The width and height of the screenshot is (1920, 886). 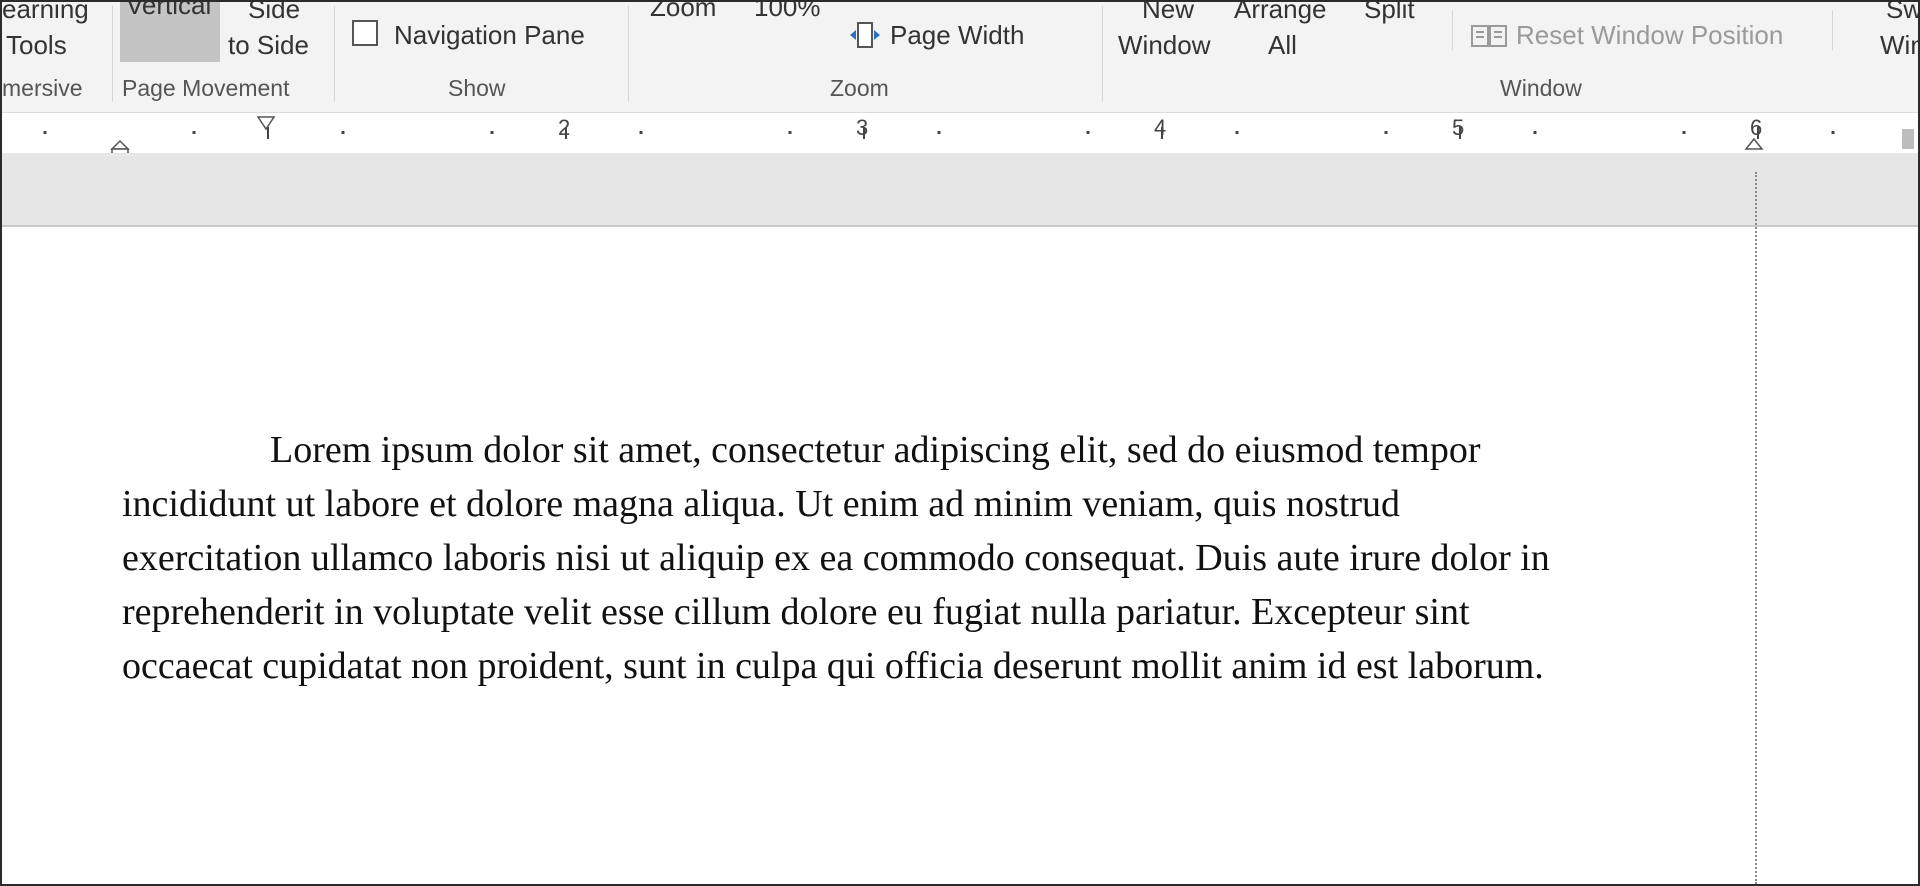 What do you see at coordinates (169, 11) in the screenshot?
I see `vertical-label: Vertical` at bounding box center [169, 11].